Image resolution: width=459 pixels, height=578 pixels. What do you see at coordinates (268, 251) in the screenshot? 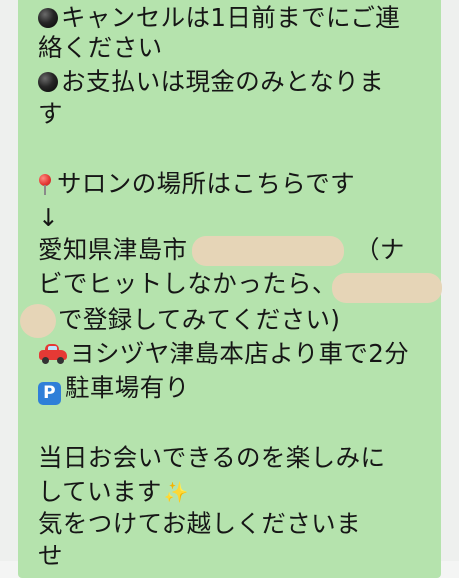
I see `redacted-address` at bounding box center [268, 251].